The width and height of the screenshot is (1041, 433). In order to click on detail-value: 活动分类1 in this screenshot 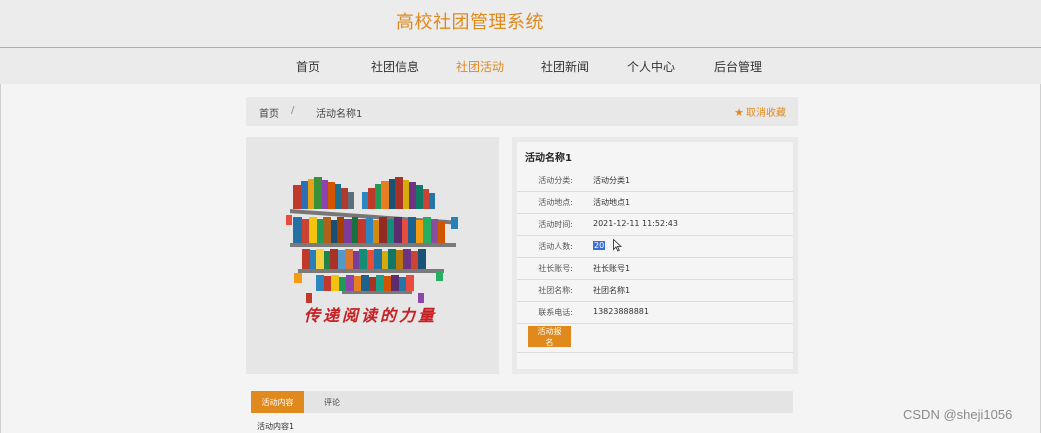, I will do `click(612, 180)`.